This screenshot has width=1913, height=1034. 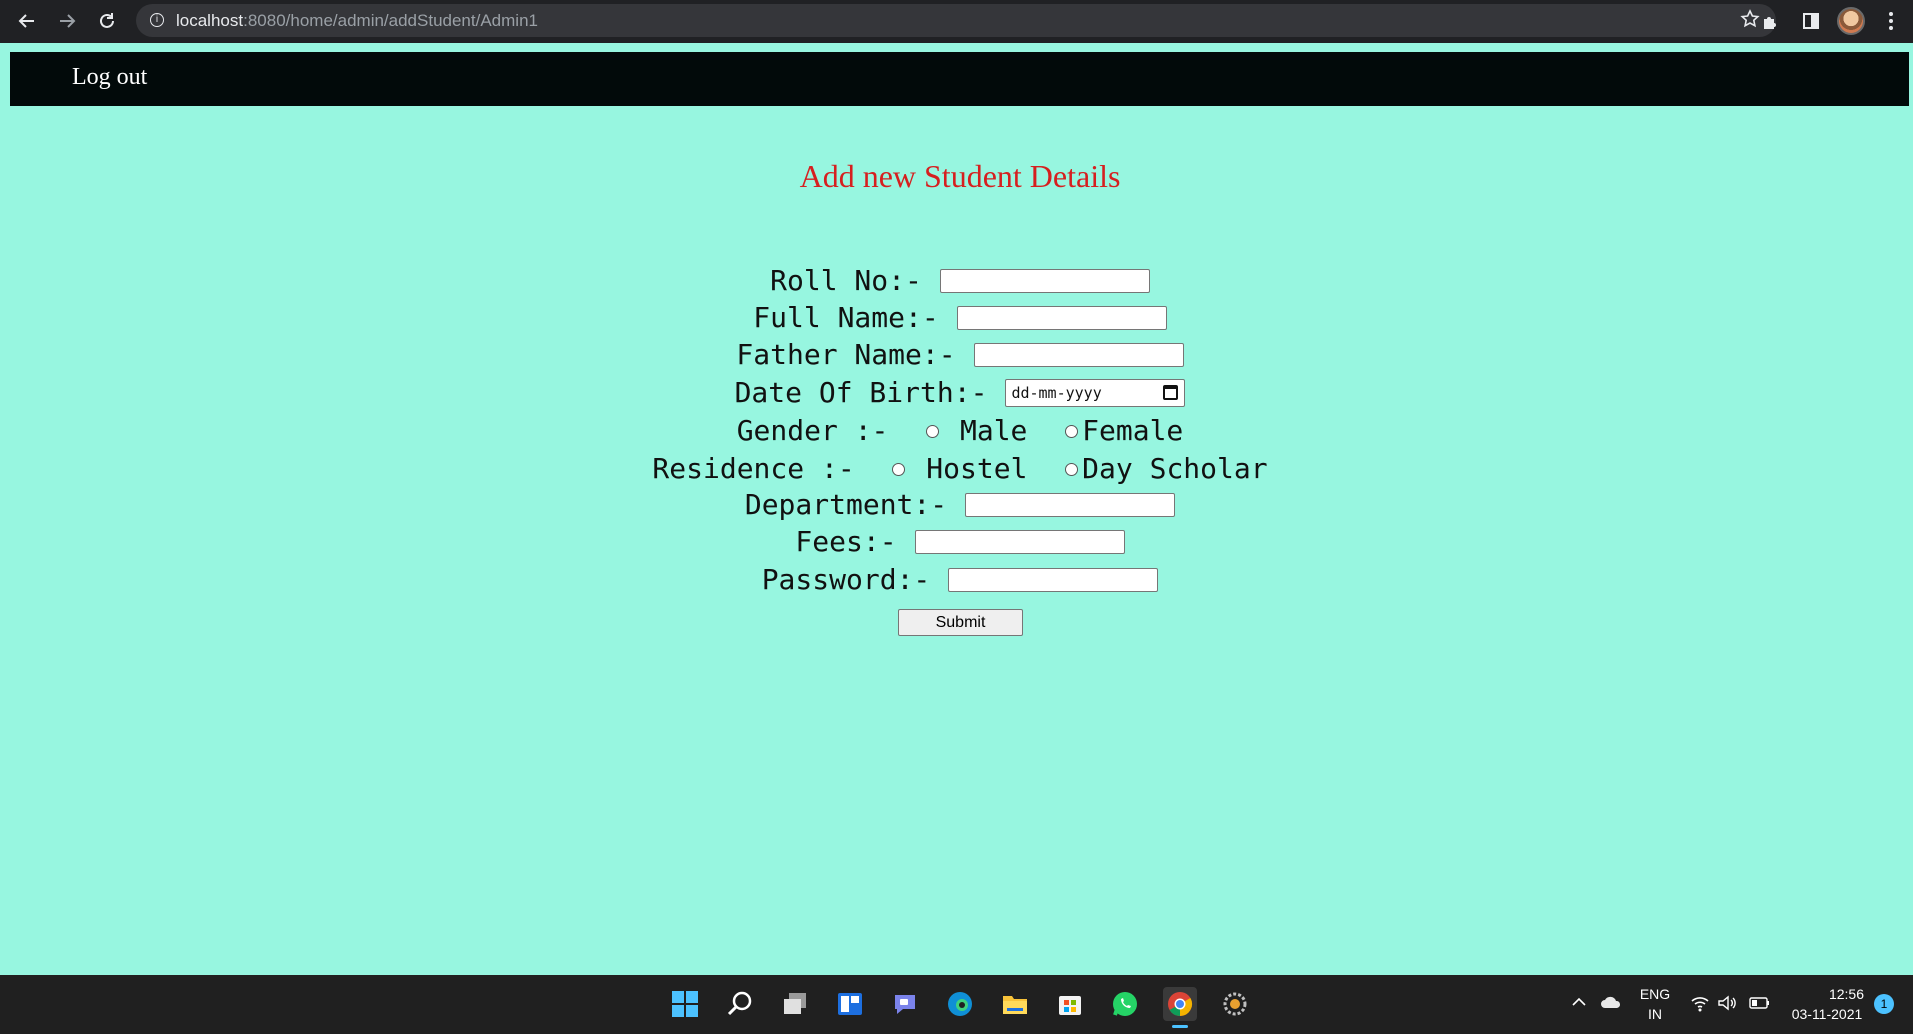 What do you see at coordinates (956, 430) in the screenshot?
I see `gender-row: Gender :- Male Female` at bounding box center [956, 430].